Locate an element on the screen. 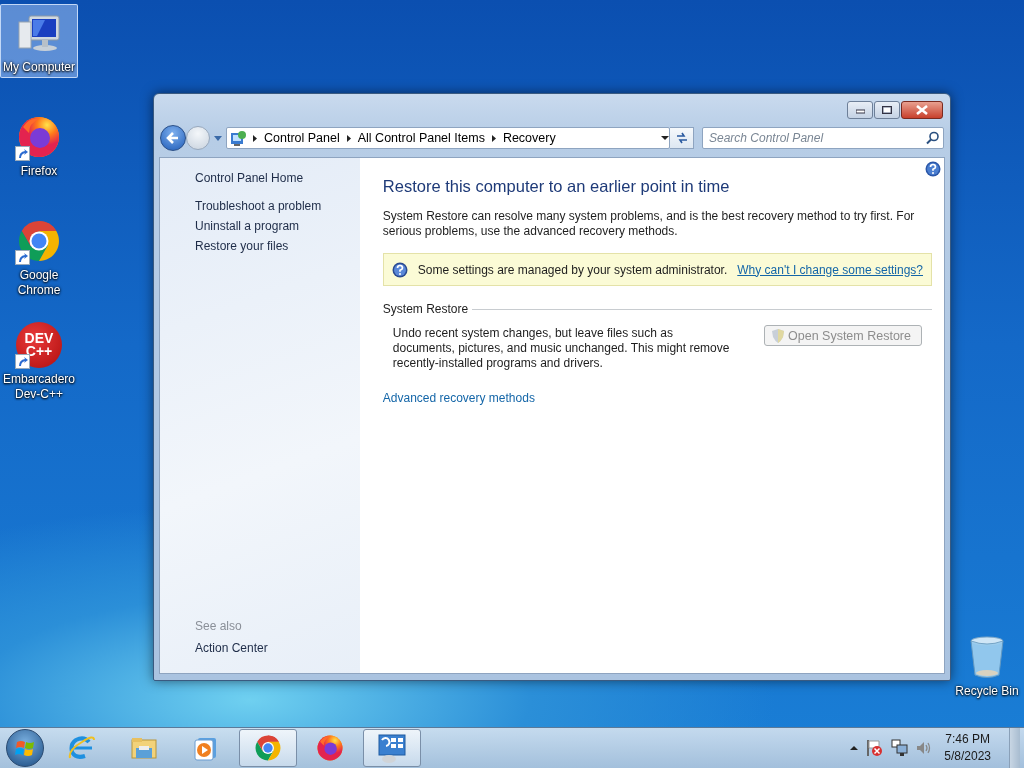  refresh-button is located at coordinates (682, 138).